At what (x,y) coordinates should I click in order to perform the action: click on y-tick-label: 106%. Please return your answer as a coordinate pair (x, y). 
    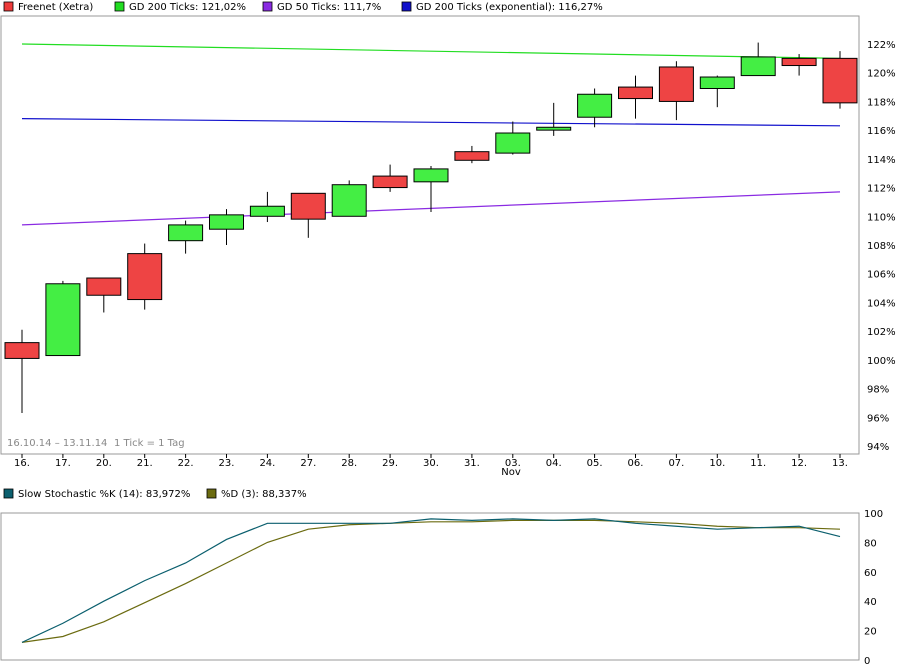
    Looking at the image, I should click on (881, 275).